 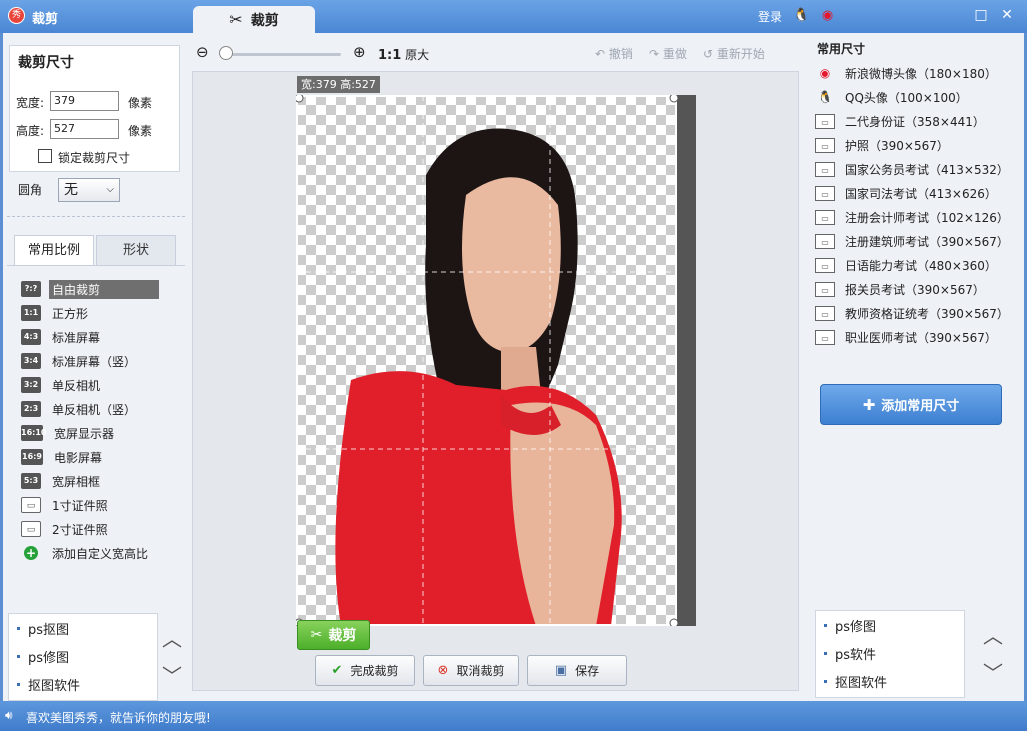 I want to click on crop-button: ✂ 裁剪, so click(x=333, y=635).